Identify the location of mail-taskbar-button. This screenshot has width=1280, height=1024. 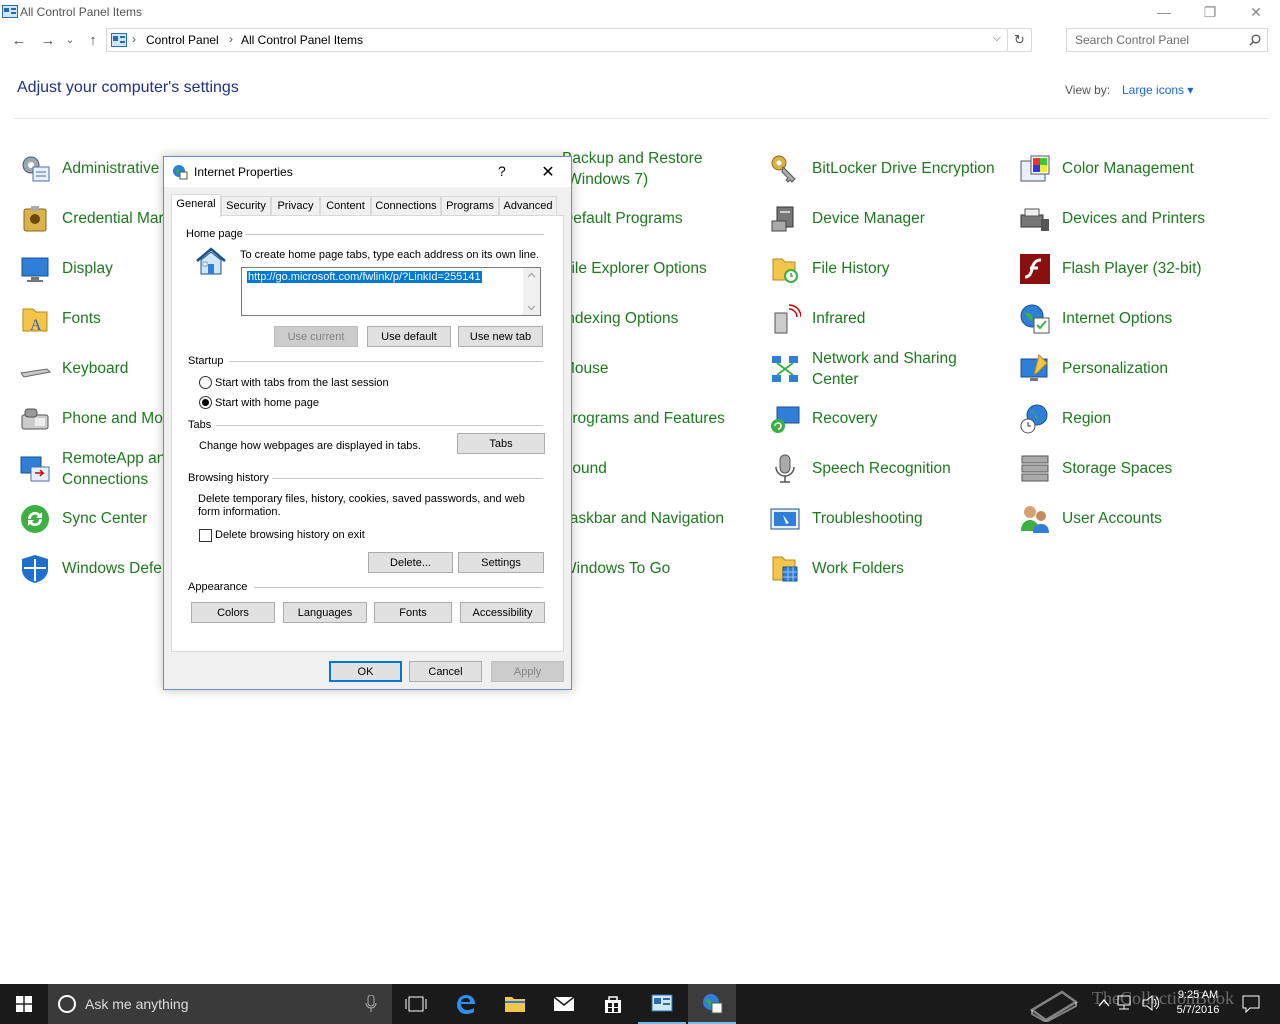
(564, 1004).